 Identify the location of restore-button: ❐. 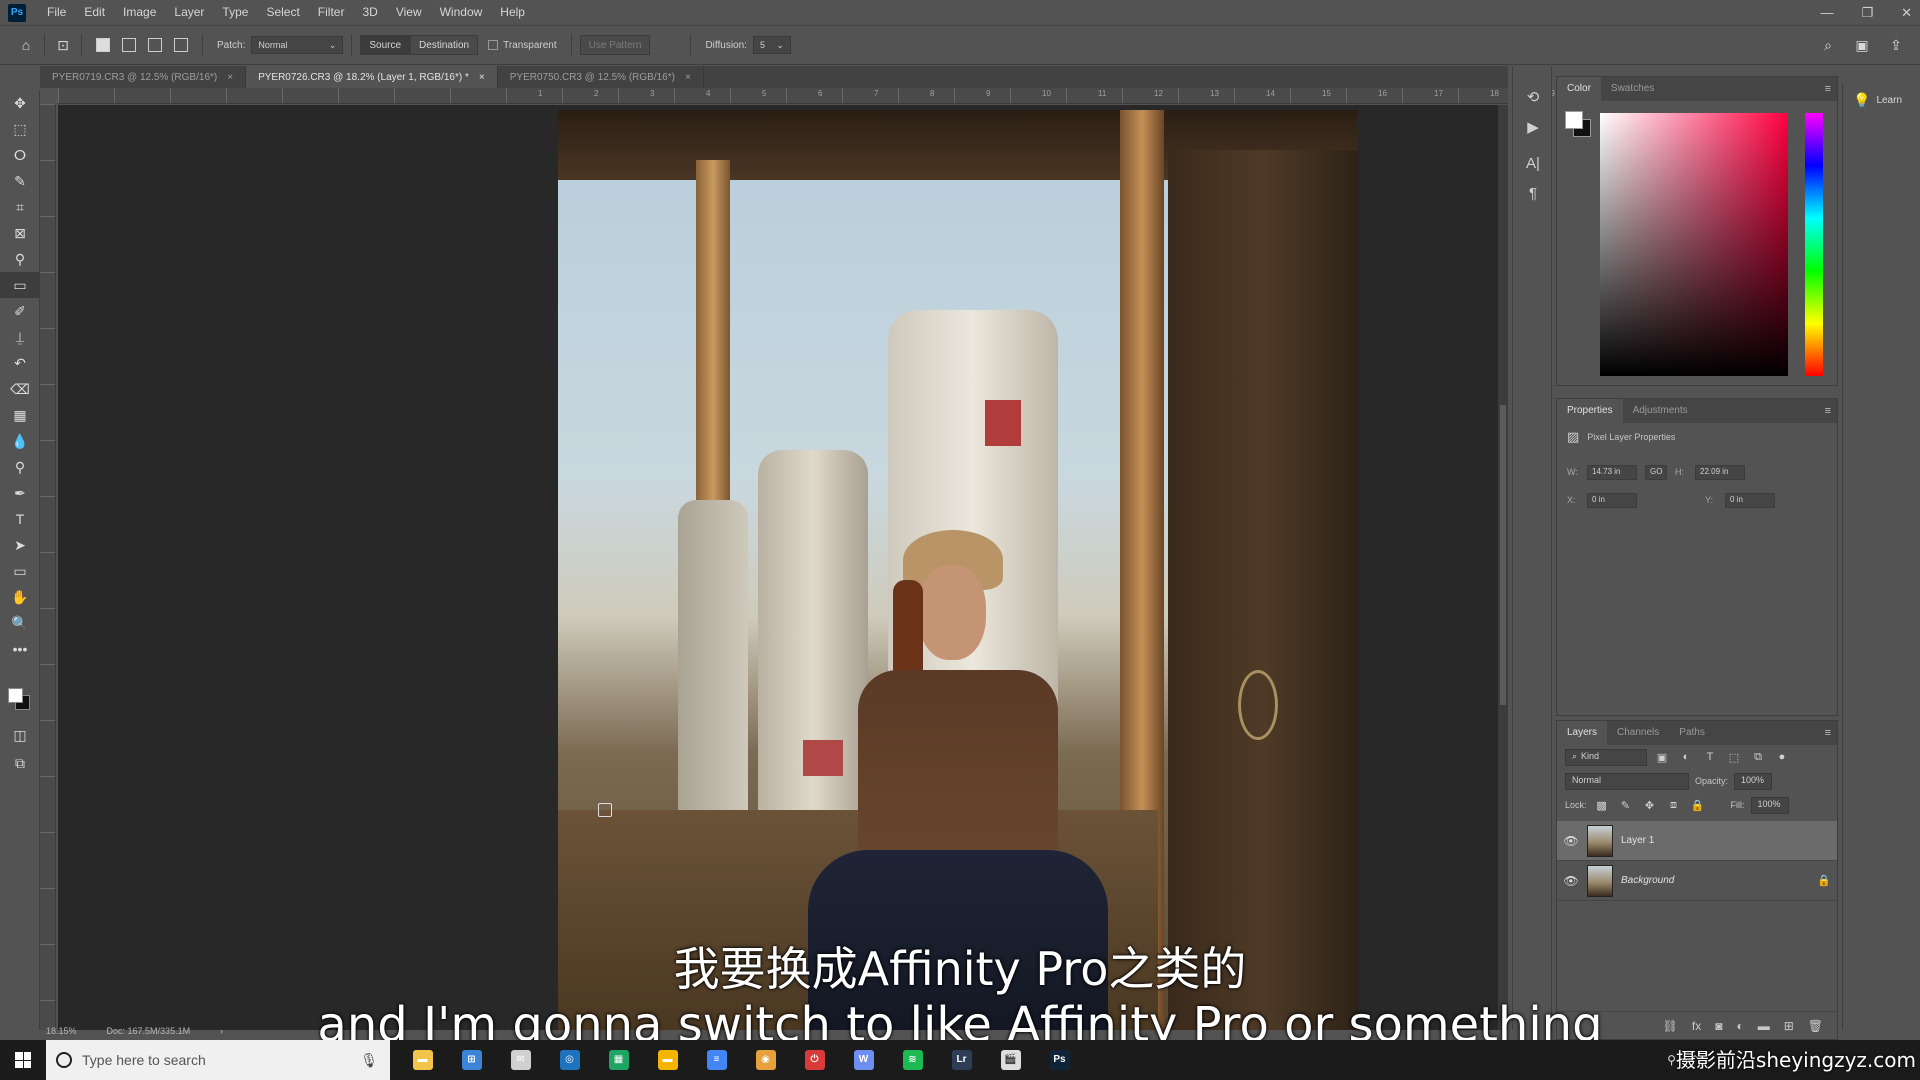
(1867, 13).